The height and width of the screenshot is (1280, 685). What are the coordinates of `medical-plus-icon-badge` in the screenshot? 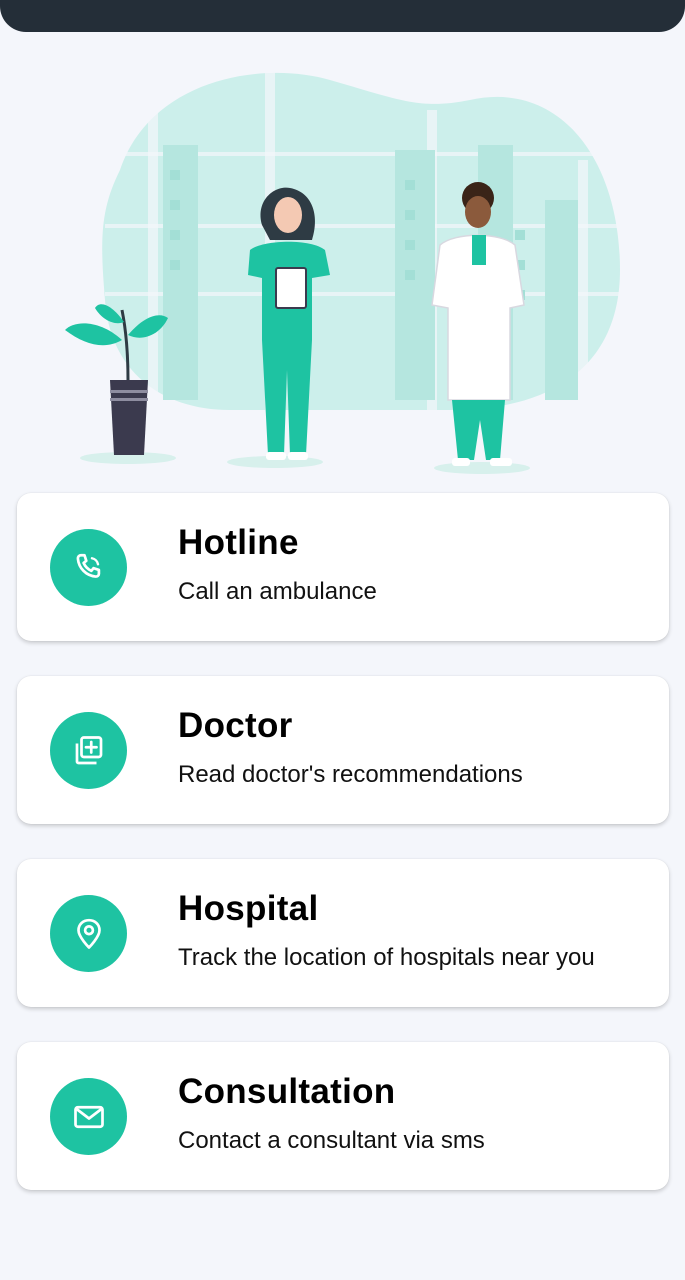 It's located at (88, 750).